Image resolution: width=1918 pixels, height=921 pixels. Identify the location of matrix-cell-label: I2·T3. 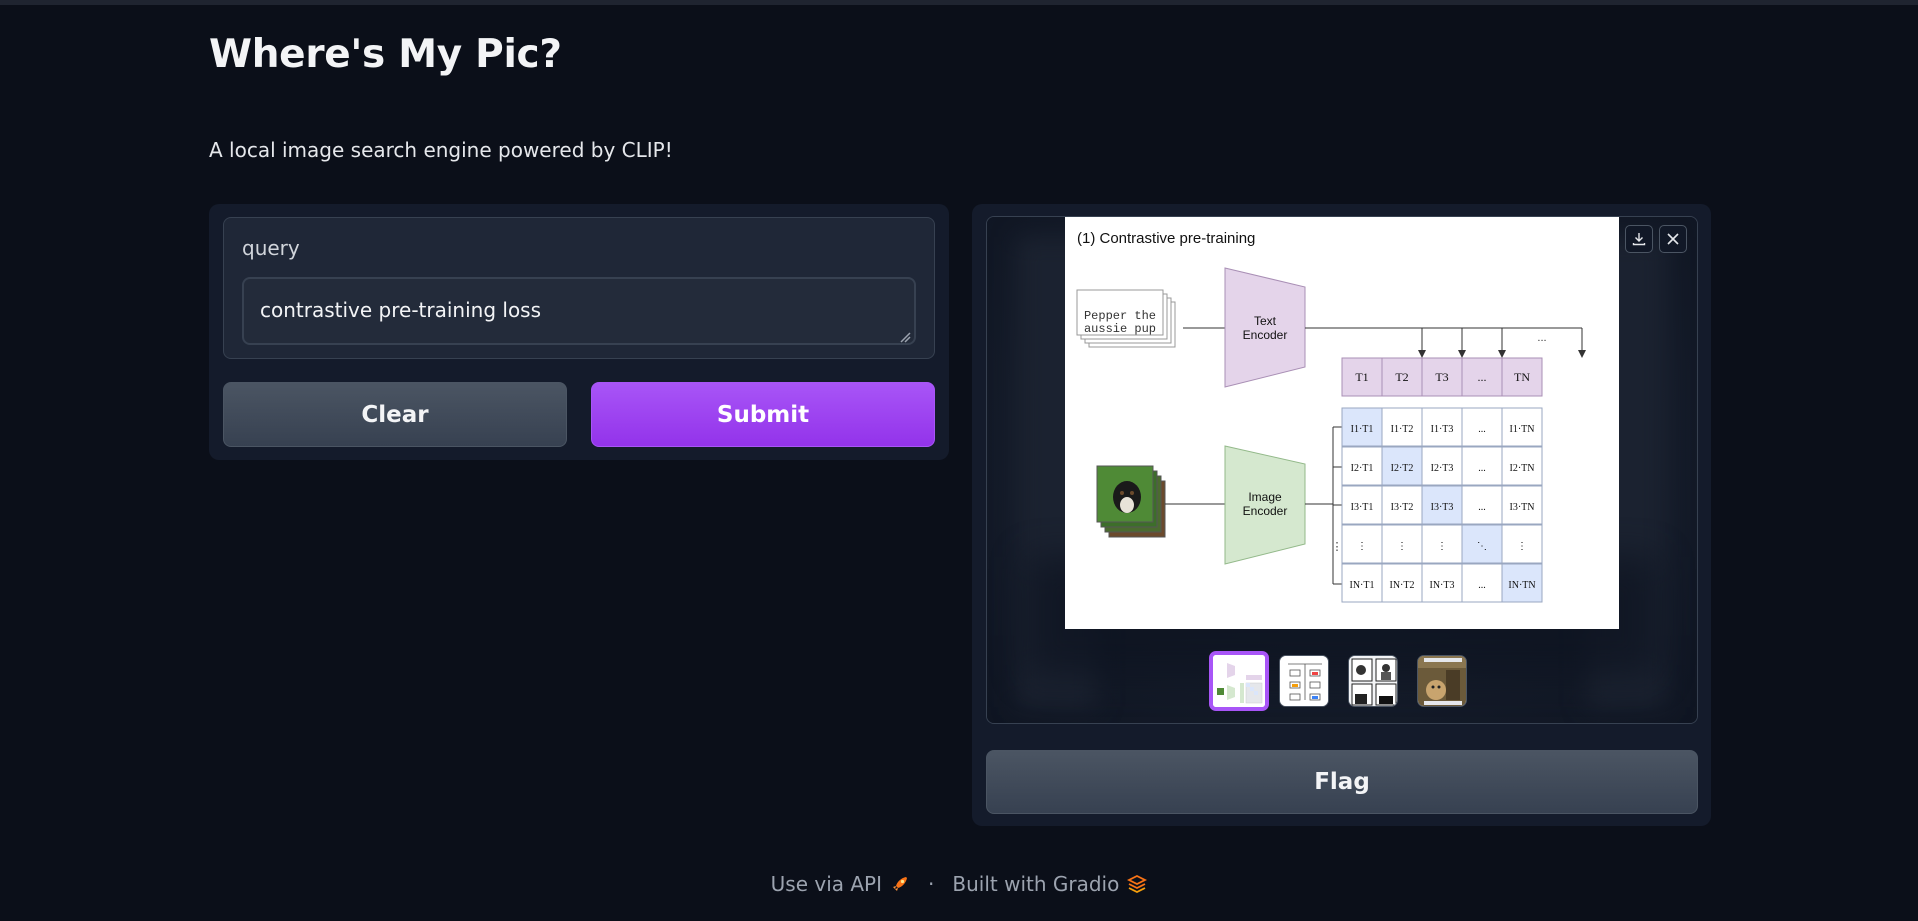
(1442, 468).